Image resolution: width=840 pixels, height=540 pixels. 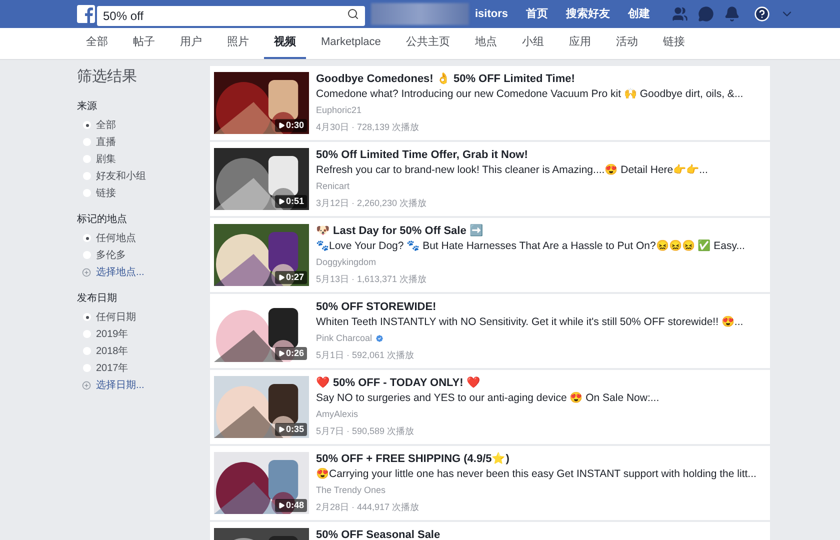 I want to click on video-title: 50% OFF STOREWIDE!, so click(x=530, y=307).